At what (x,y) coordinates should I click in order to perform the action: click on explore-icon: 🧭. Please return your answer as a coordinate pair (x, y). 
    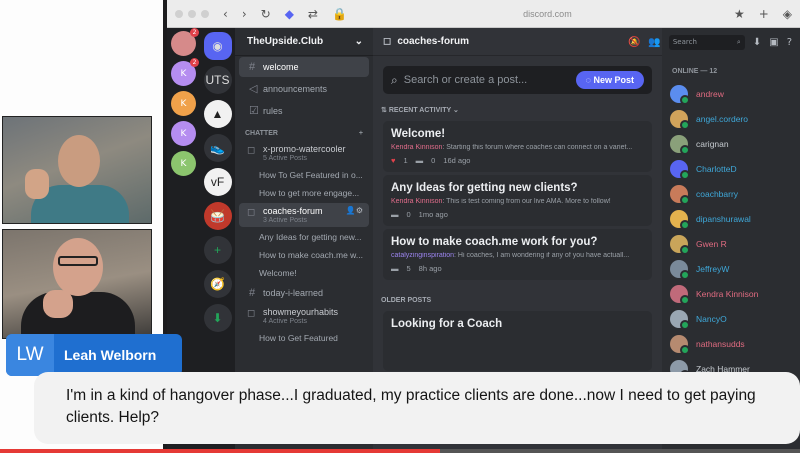
    Looking at the image, I should click on (217, 284).